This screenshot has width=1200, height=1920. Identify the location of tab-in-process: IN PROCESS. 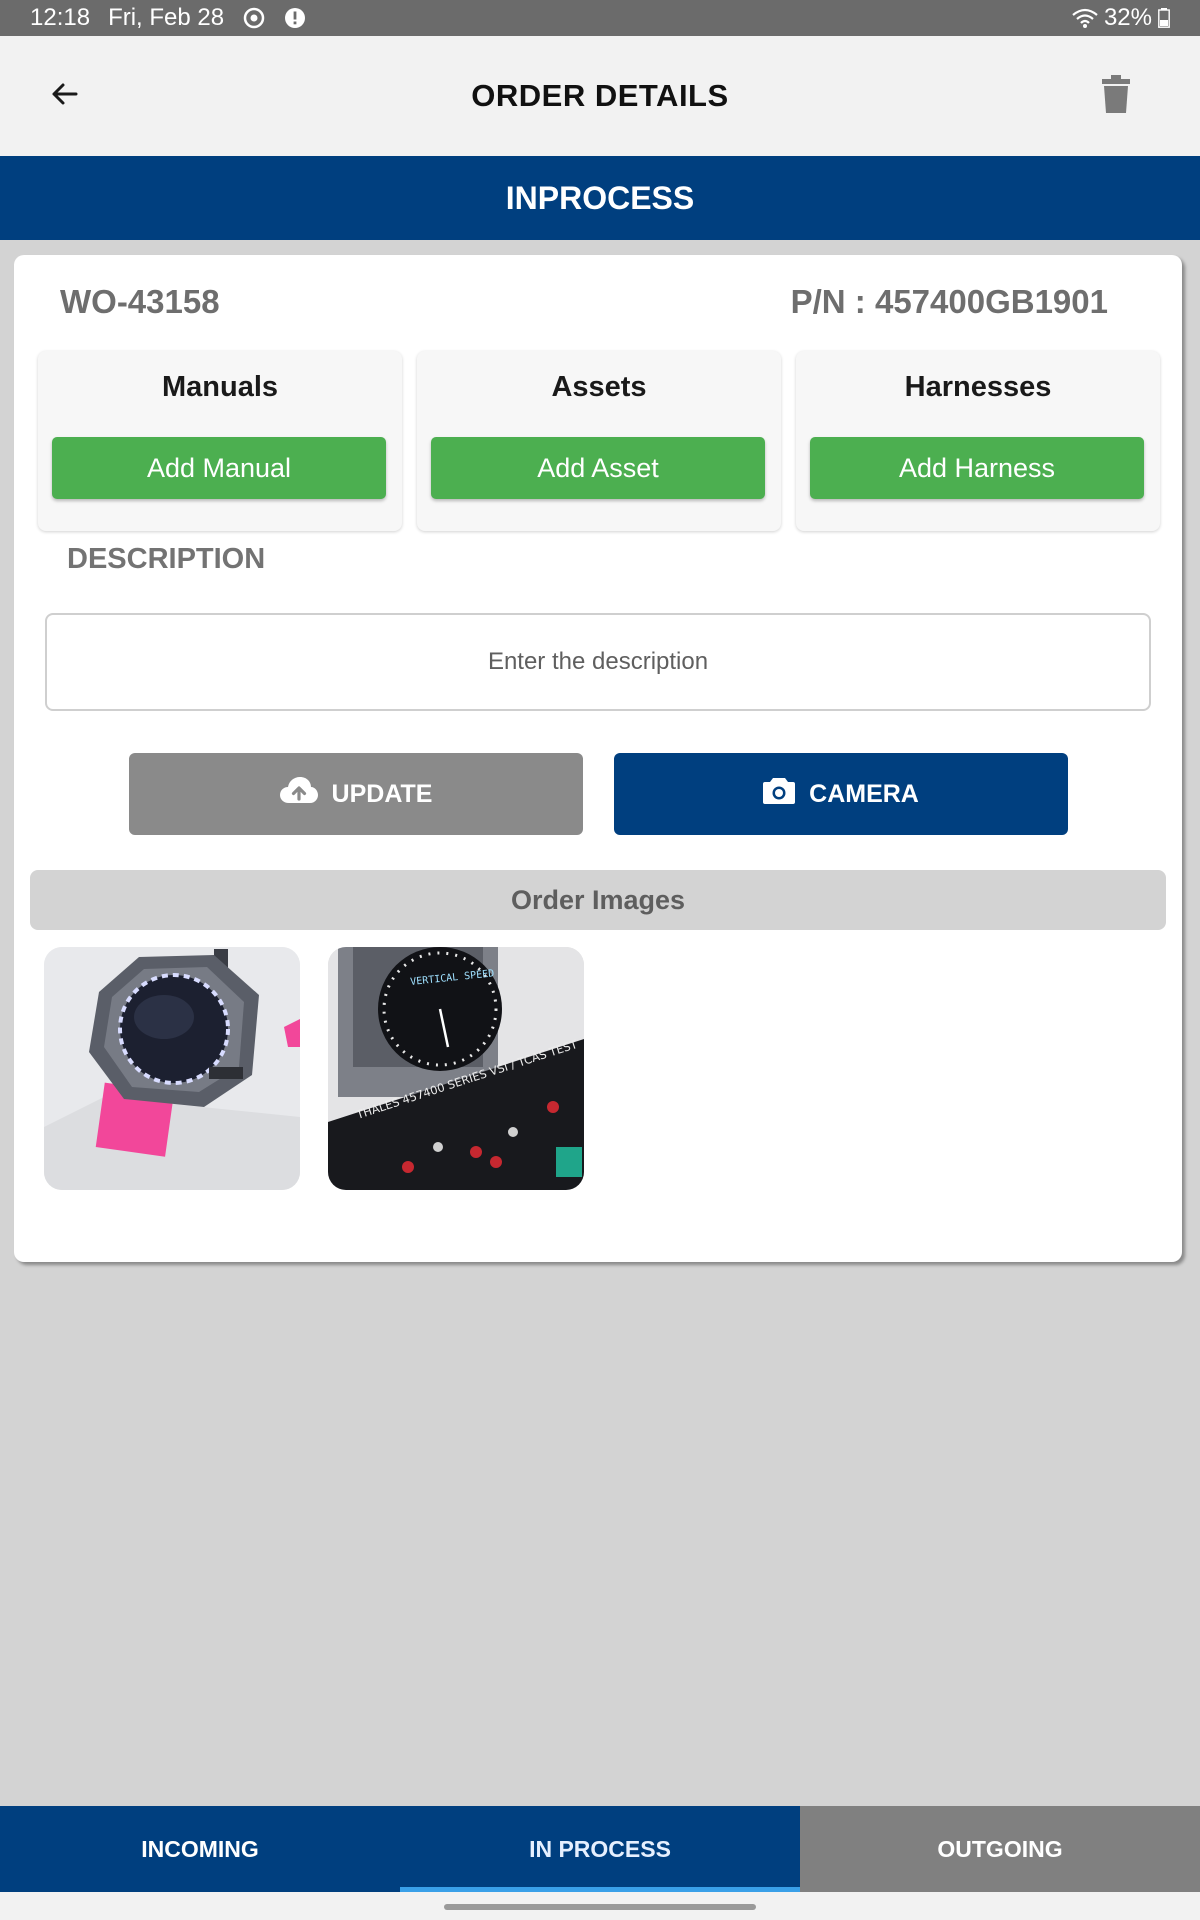
(600, 1849).